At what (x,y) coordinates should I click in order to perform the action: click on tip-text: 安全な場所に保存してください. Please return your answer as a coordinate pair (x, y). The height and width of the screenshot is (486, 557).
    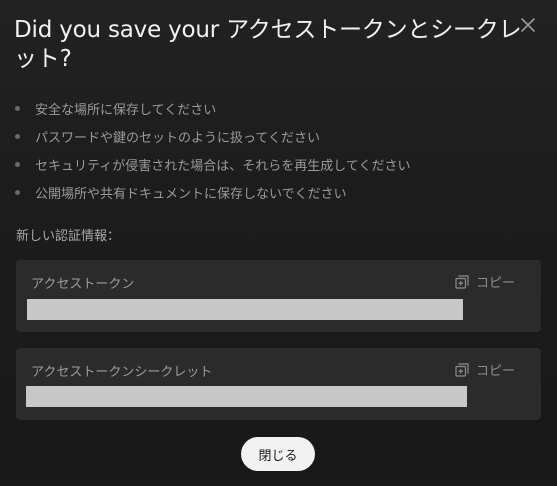
    Looking at the image, I should click on (126, 110).